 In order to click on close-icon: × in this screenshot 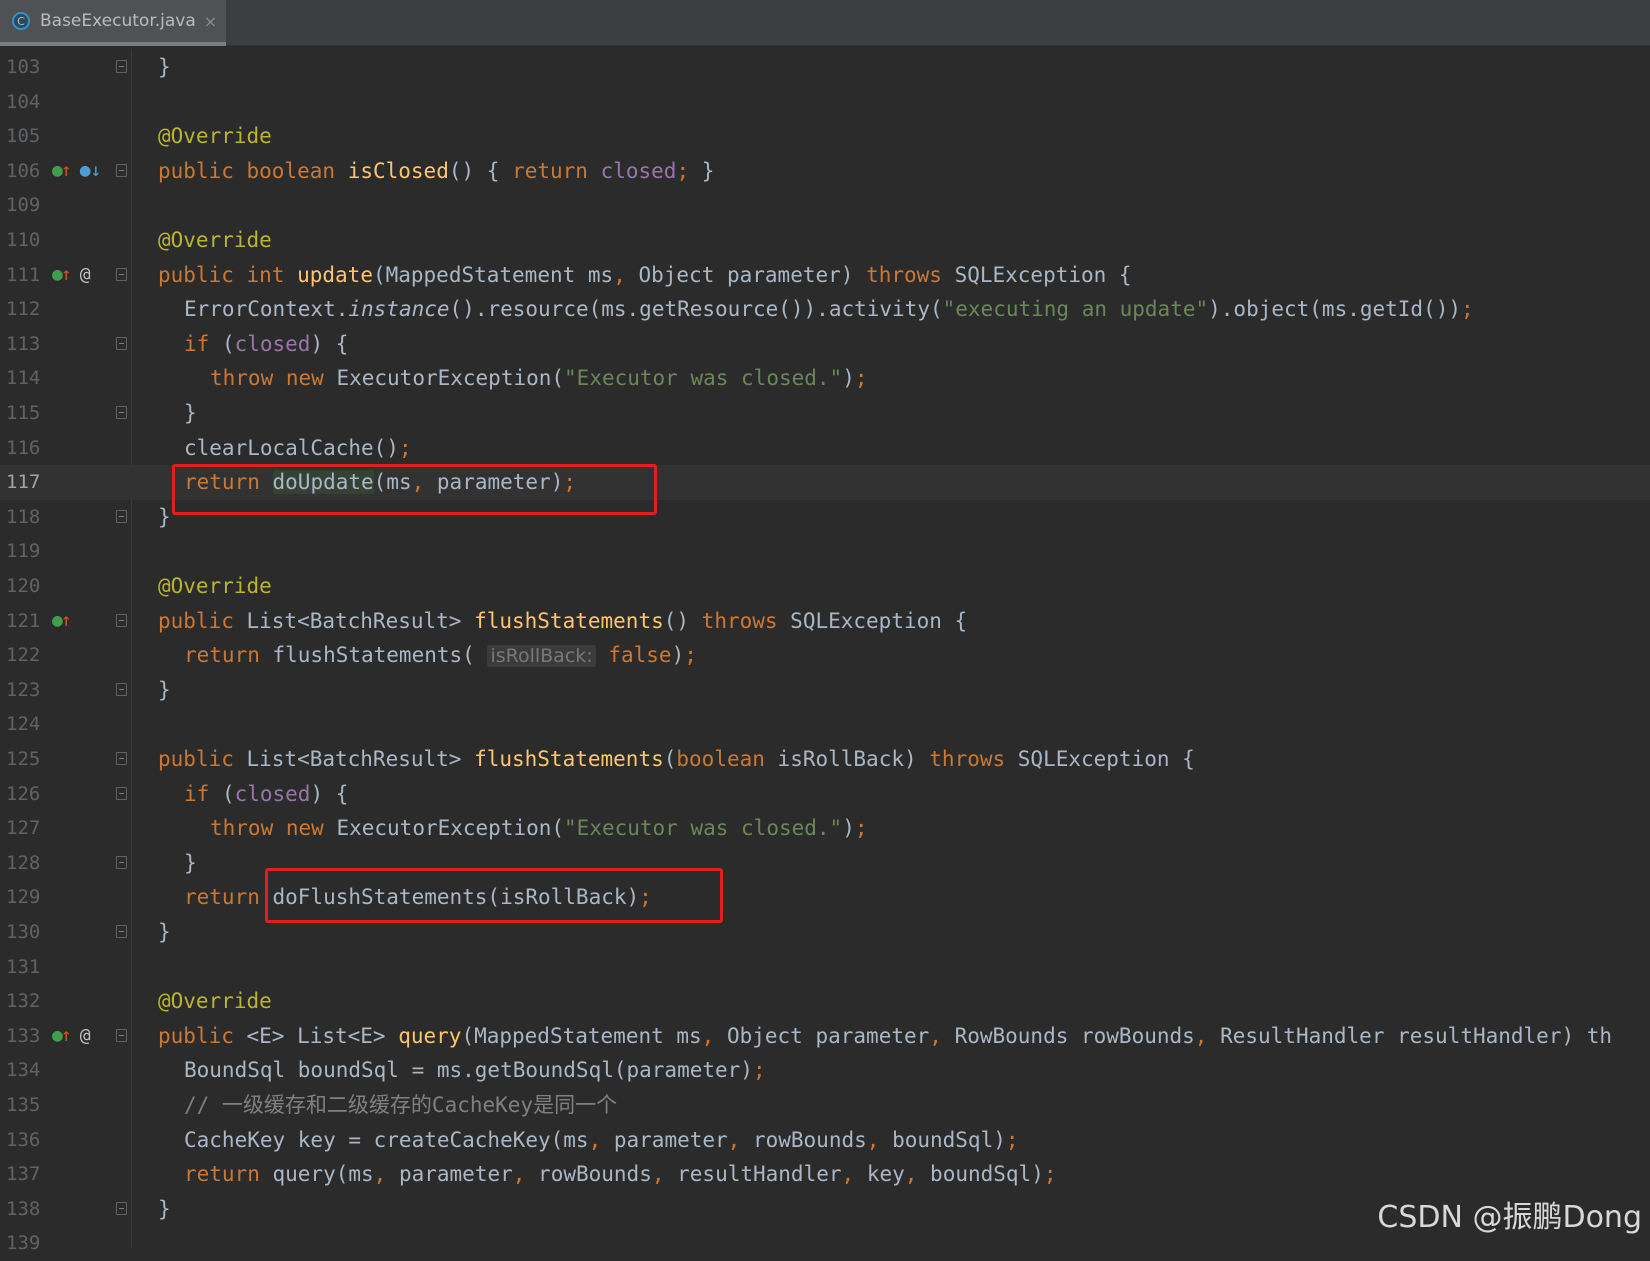, I will do `click(210, 21)`.